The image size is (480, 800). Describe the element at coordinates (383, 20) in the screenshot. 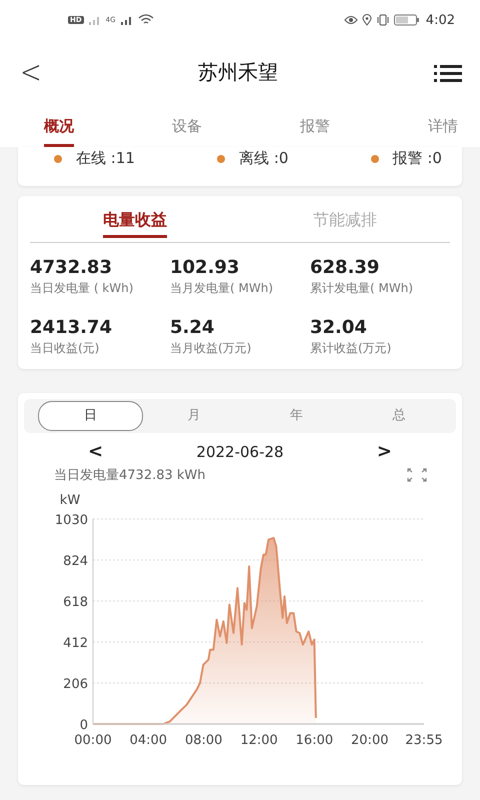

I see `vibrate-icon` at that location.